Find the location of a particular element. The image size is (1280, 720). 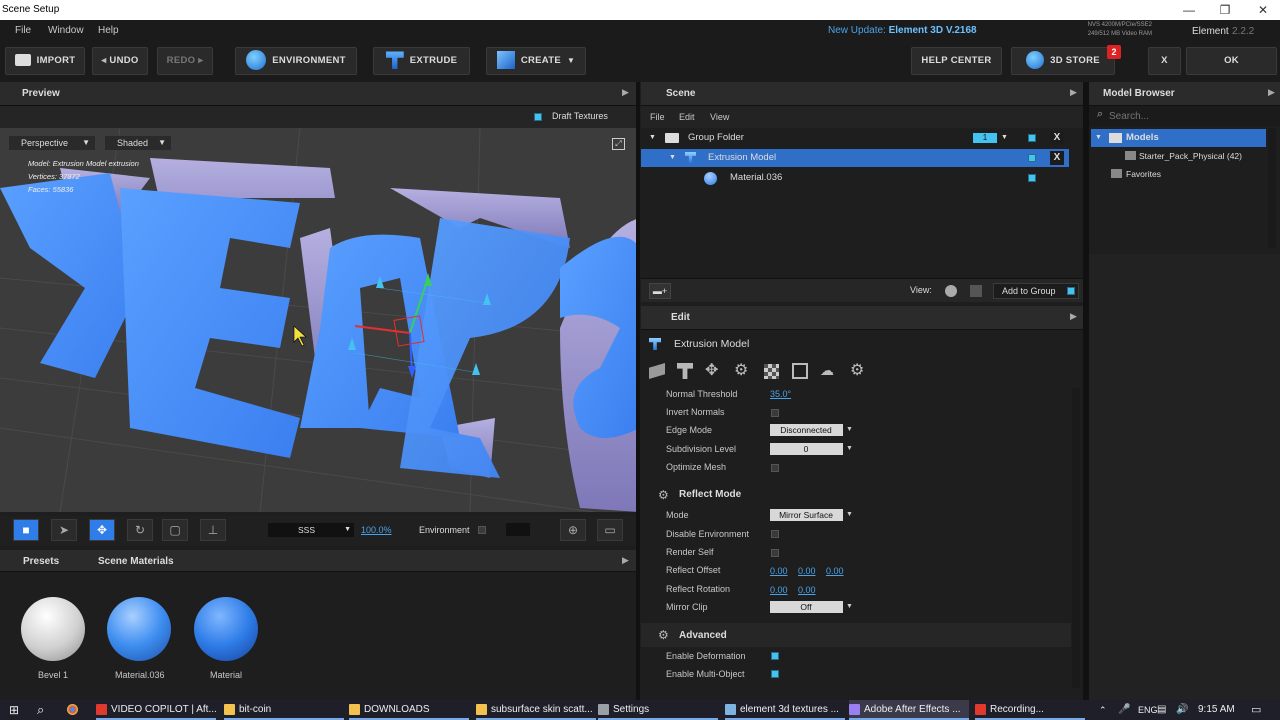

material-swatch-material is located at coordinates (226, 629).